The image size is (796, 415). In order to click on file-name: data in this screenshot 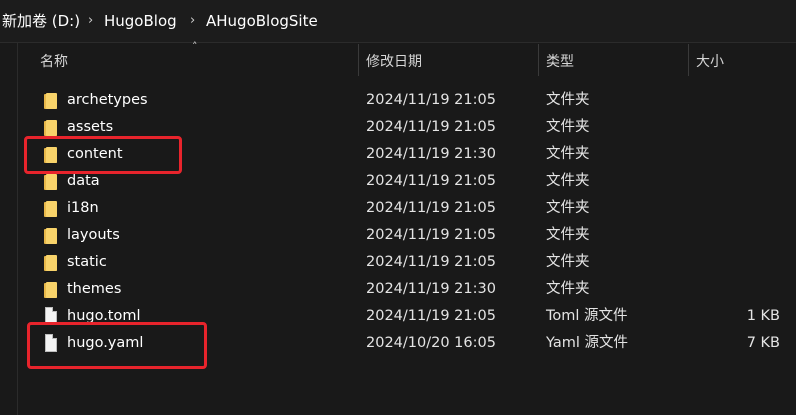, I will do `click(83, 181)`.